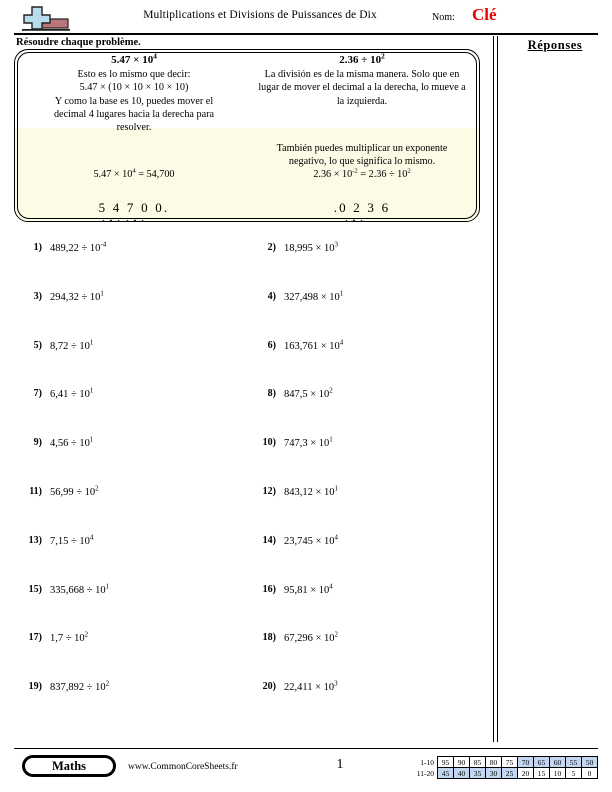 The width and height of the screenshot is (612, 792). Describe the element at coordinates (308, 393) in the screenshot. I see `problem-expression: 847,5 × 102` at that location.